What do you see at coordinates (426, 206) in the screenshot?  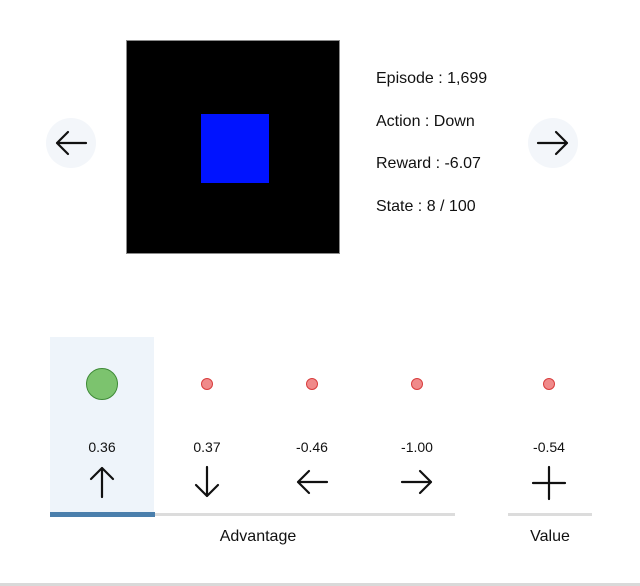 I see `state-label: State : 8 / 100` at bounding box center [426, 206].